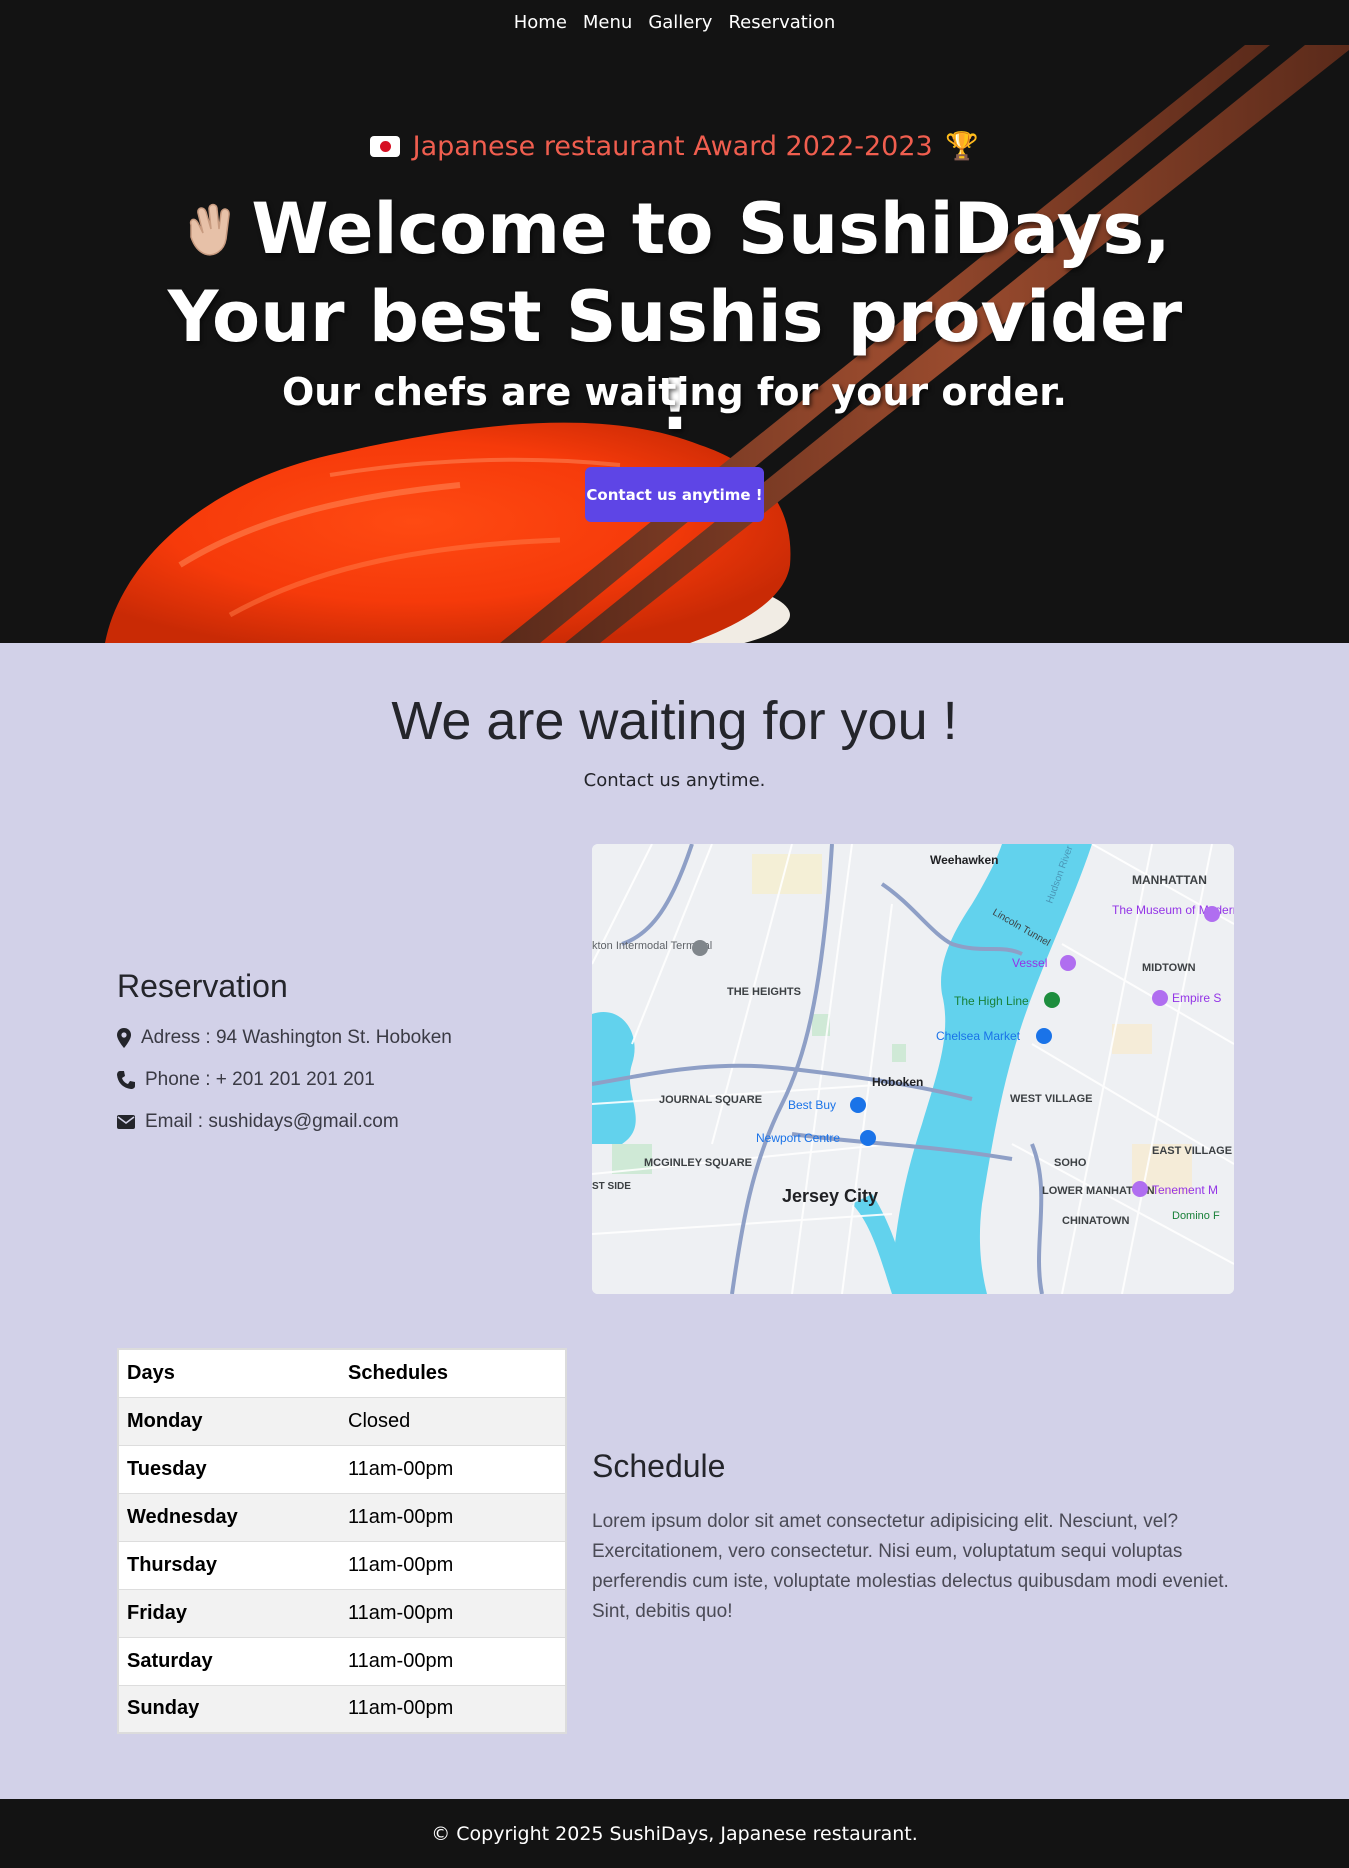 The image size is (1349, 1868). I want to click on nav-menu: Menu, so click(607, 22).